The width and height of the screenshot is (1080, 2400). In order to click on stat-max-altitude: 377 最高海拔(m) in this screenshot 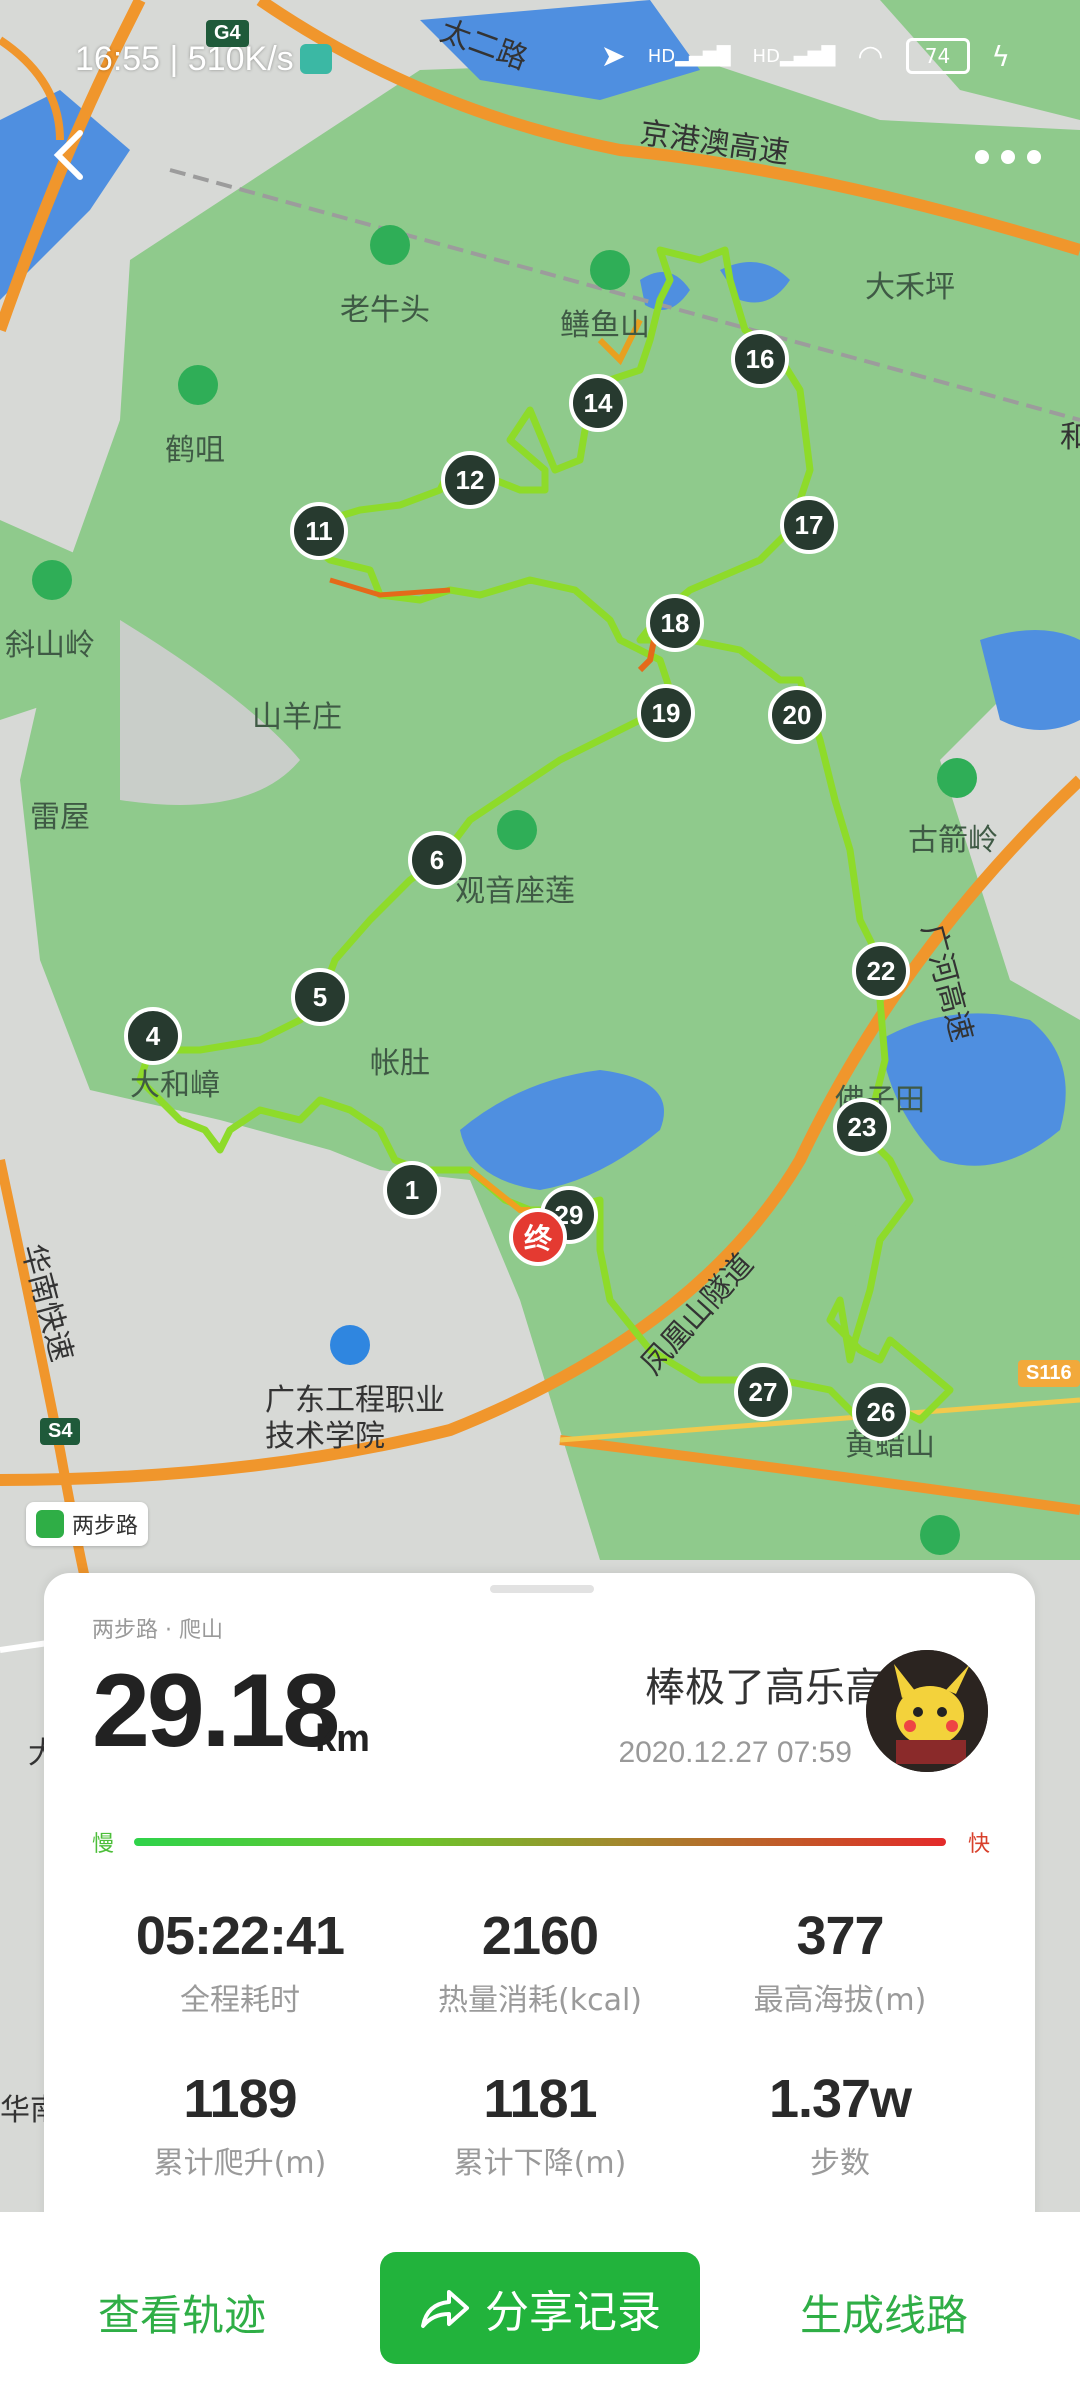, I will do `click(840, 1962)`.